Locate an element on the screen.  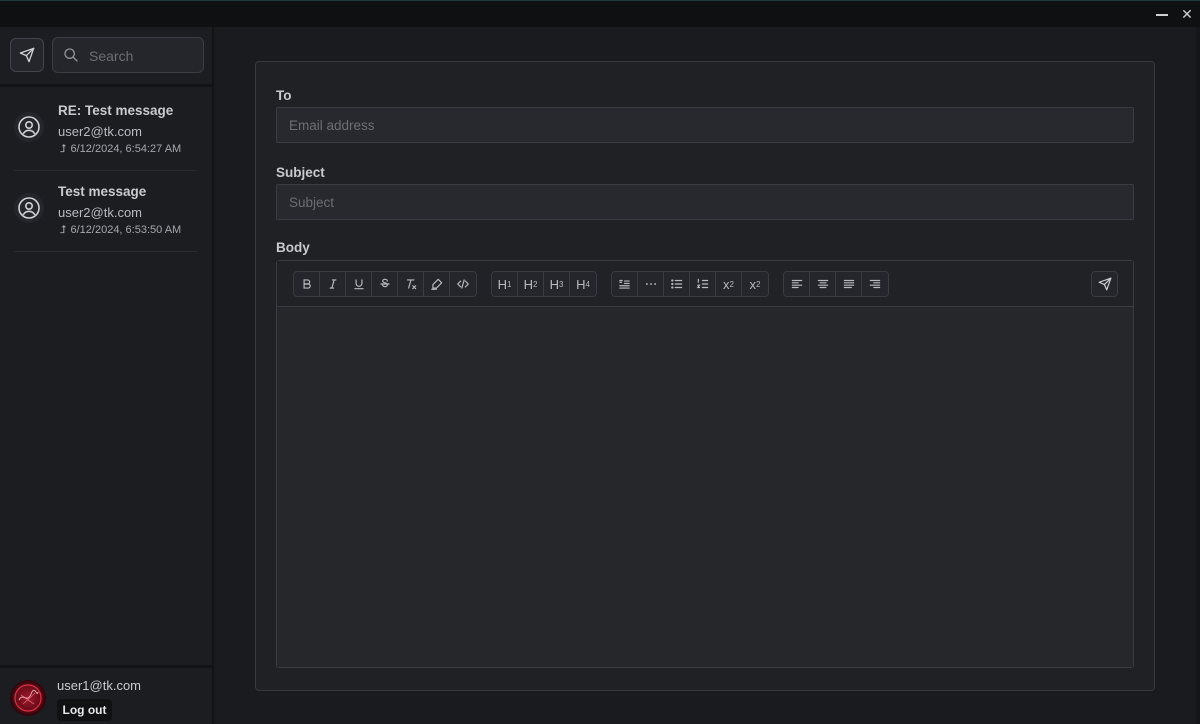
message-date-text: 6/12/2024, 6:53:50 AM is located at coordinates (126, 230).